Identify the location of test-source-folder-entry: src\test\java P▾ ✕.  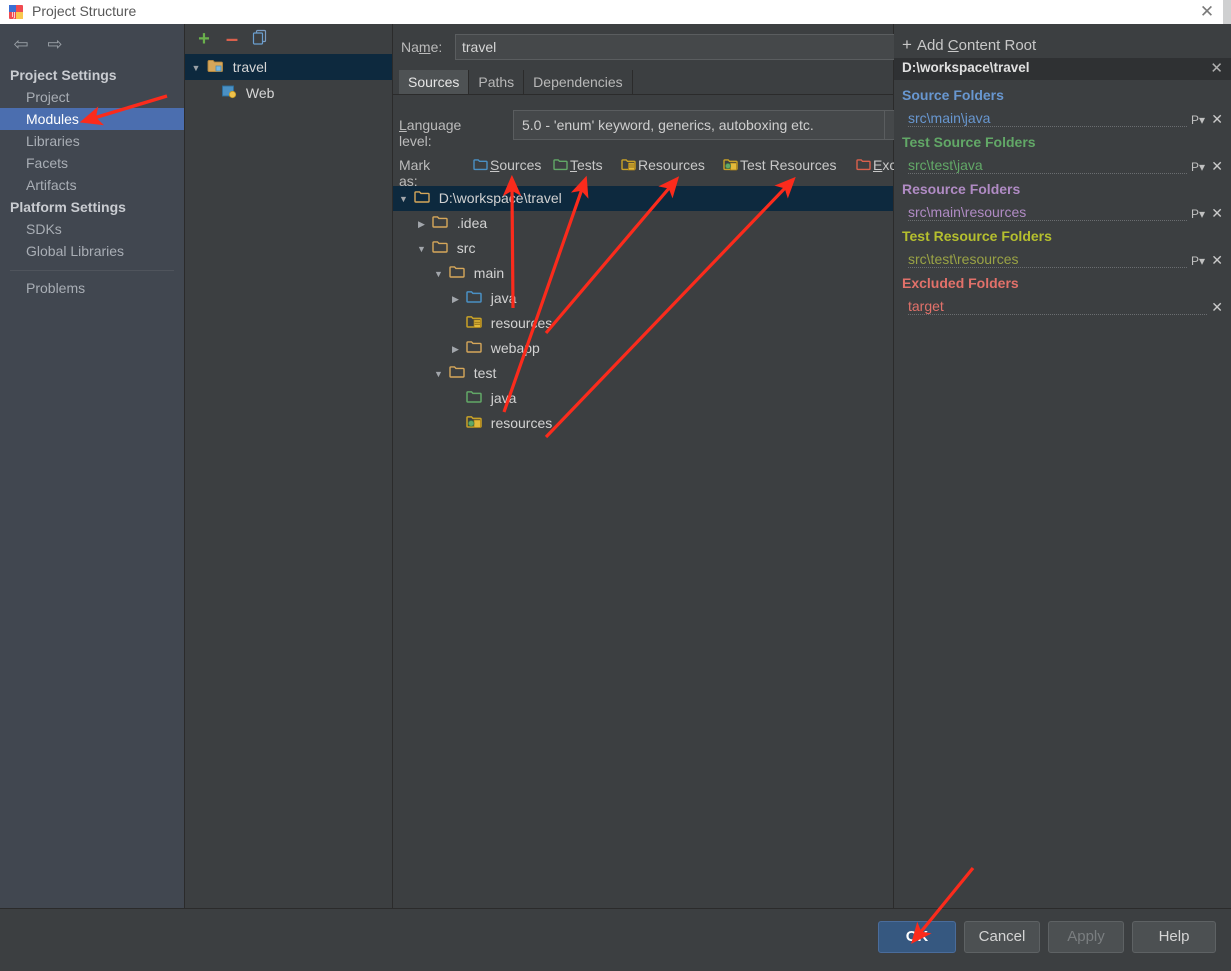
(1062, 166).